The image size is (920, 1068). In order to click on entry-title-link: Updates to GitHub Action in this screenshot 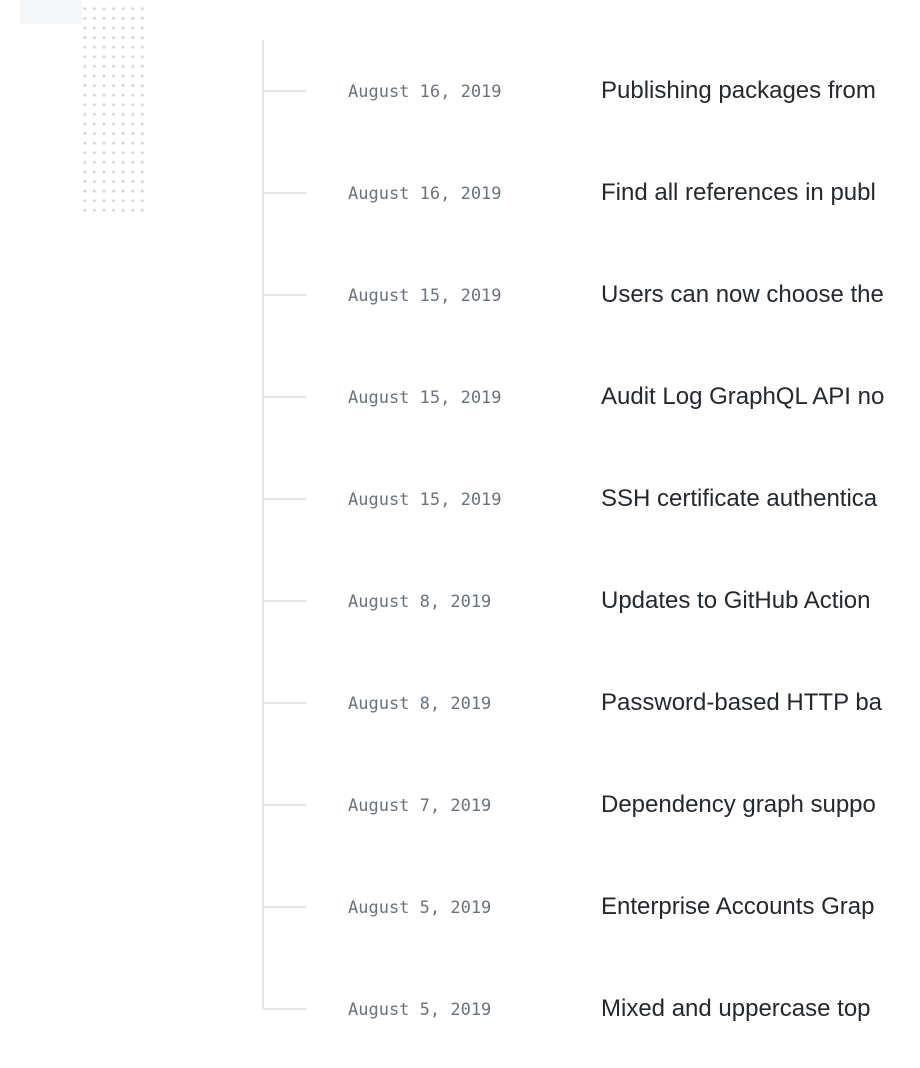, I will do `click(760, 601)`.